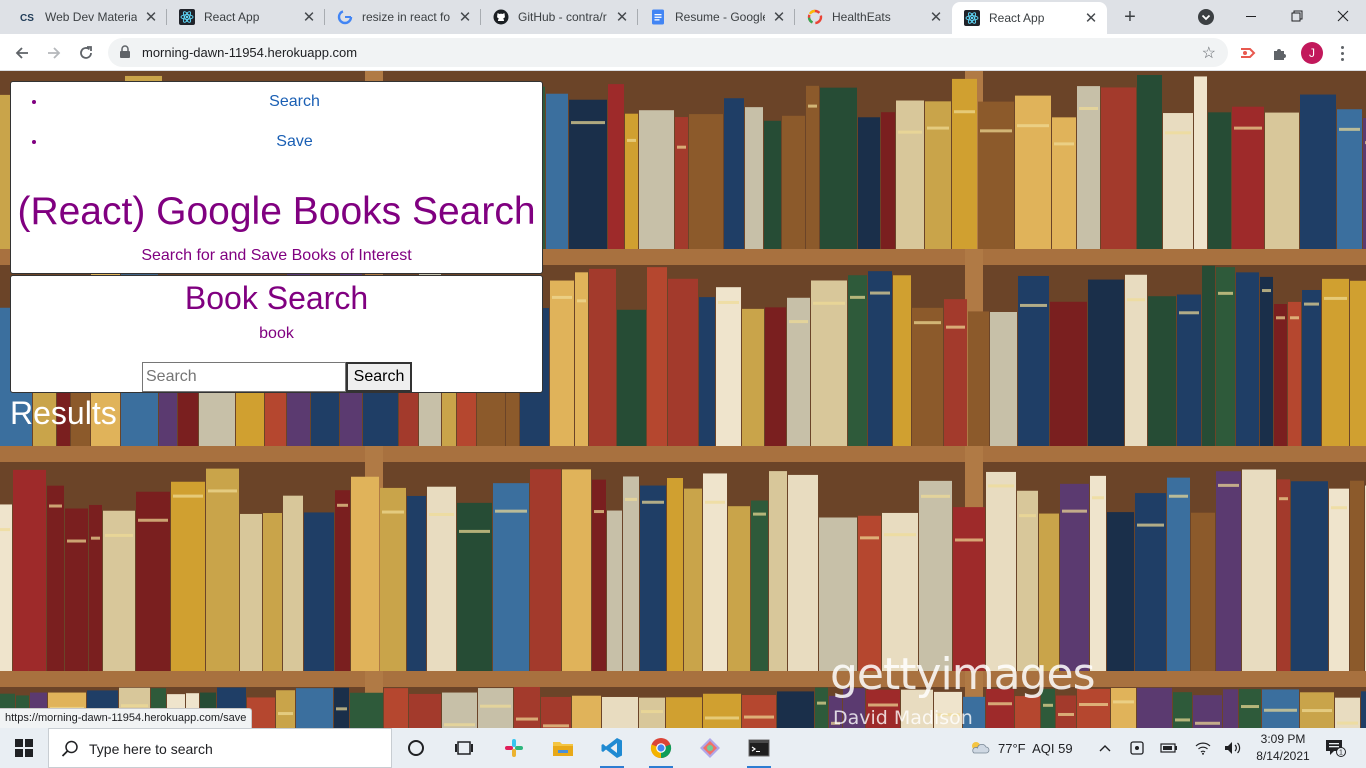 Image resolution: width=1366 pixels, height=768 pixels. What do you see at coordinates (1280, 53) in the screenshot?
I see `extensions-puzzle-icon` at bounding box center [1280, 53].